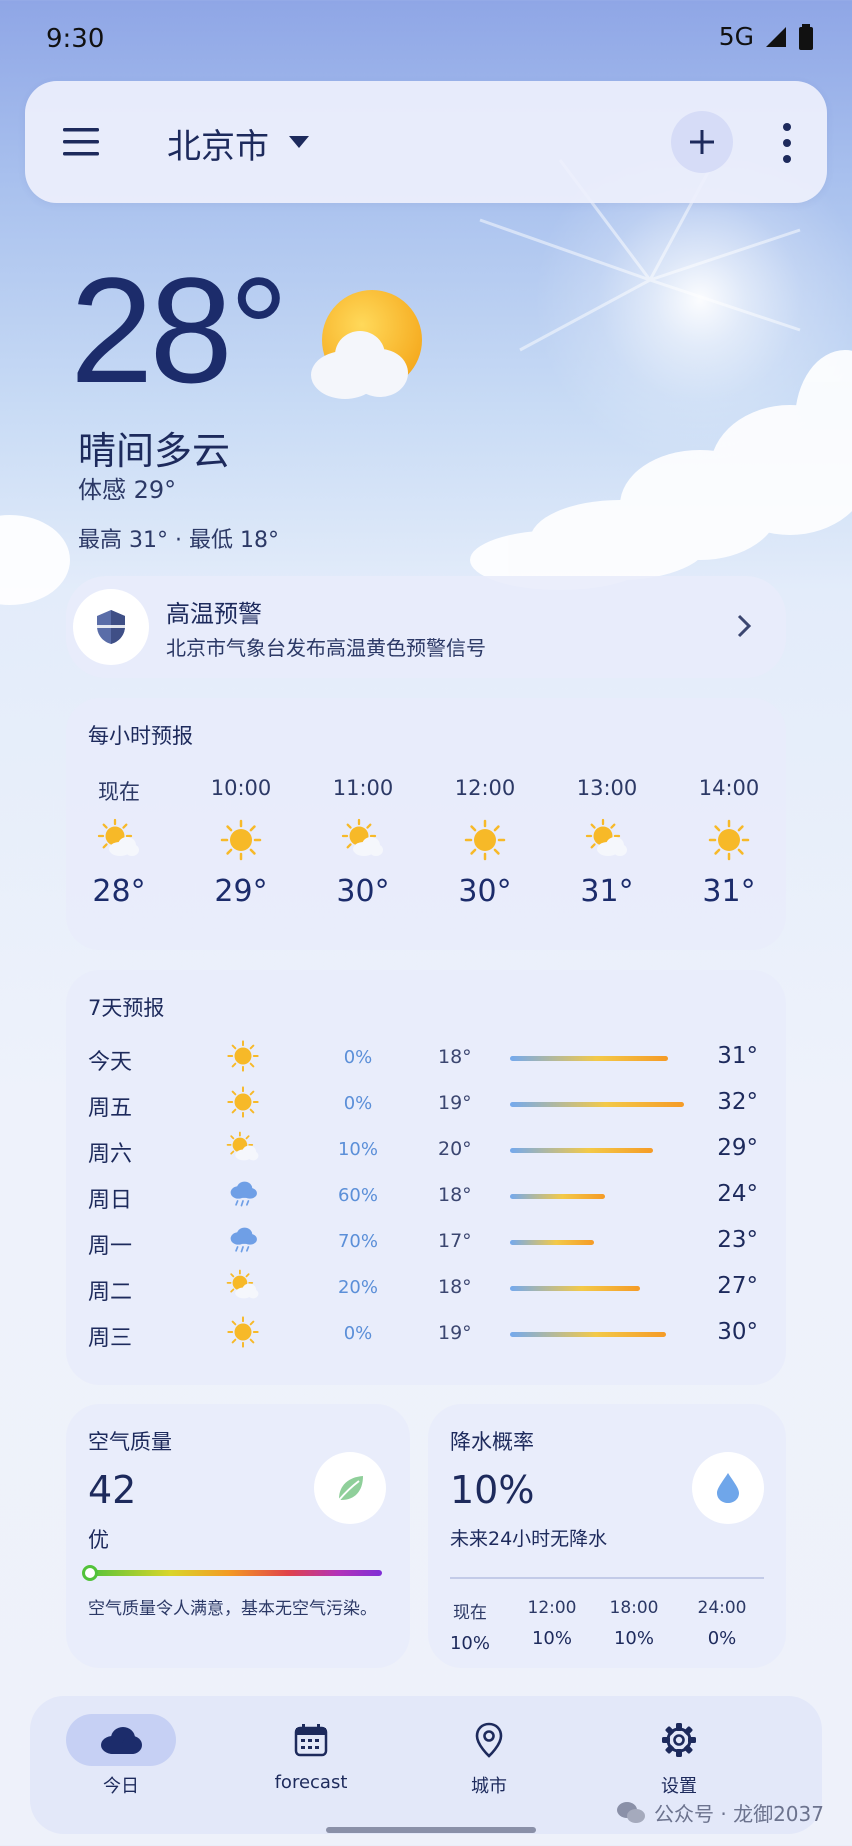 The height and width of the screenshot is (1846, 852). Describe the element at coordinates (679, 1756) in the screenshot. I see `nav-item-settings: 设置` at that location.